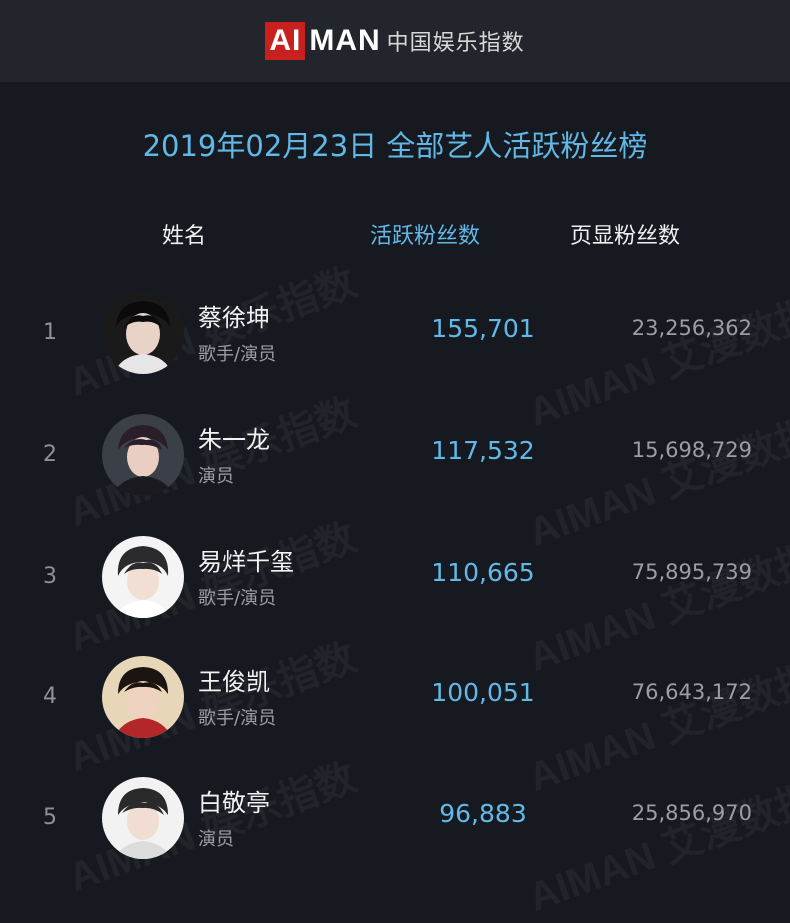 This screenshot has height=923, width=790. Describe the element at coordinates (691, 450) in the screenshot. I see `page-fans-value: 15,698,729` at that location.